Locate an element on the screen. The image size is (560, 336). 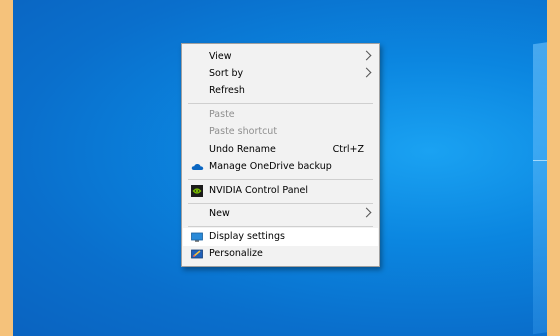
menu-item-onedrive-backup: Manage OneDrive backup is located at coordinates (280, 167).